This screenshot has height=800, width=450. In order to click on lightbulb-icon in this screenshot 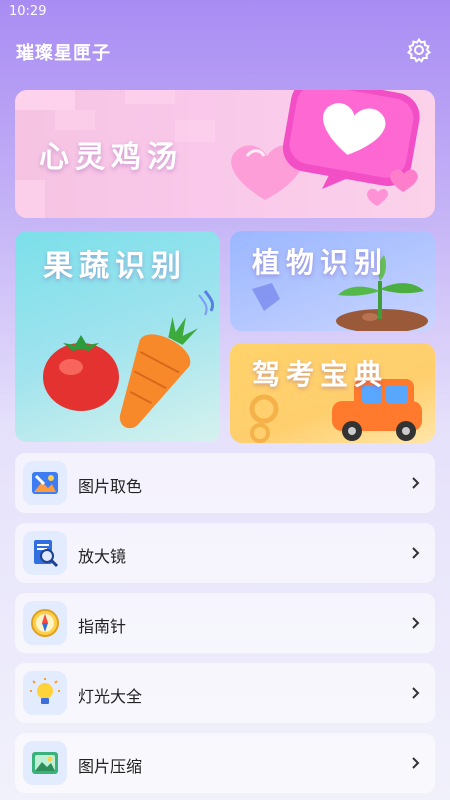, I will do `click(45, 693)`.